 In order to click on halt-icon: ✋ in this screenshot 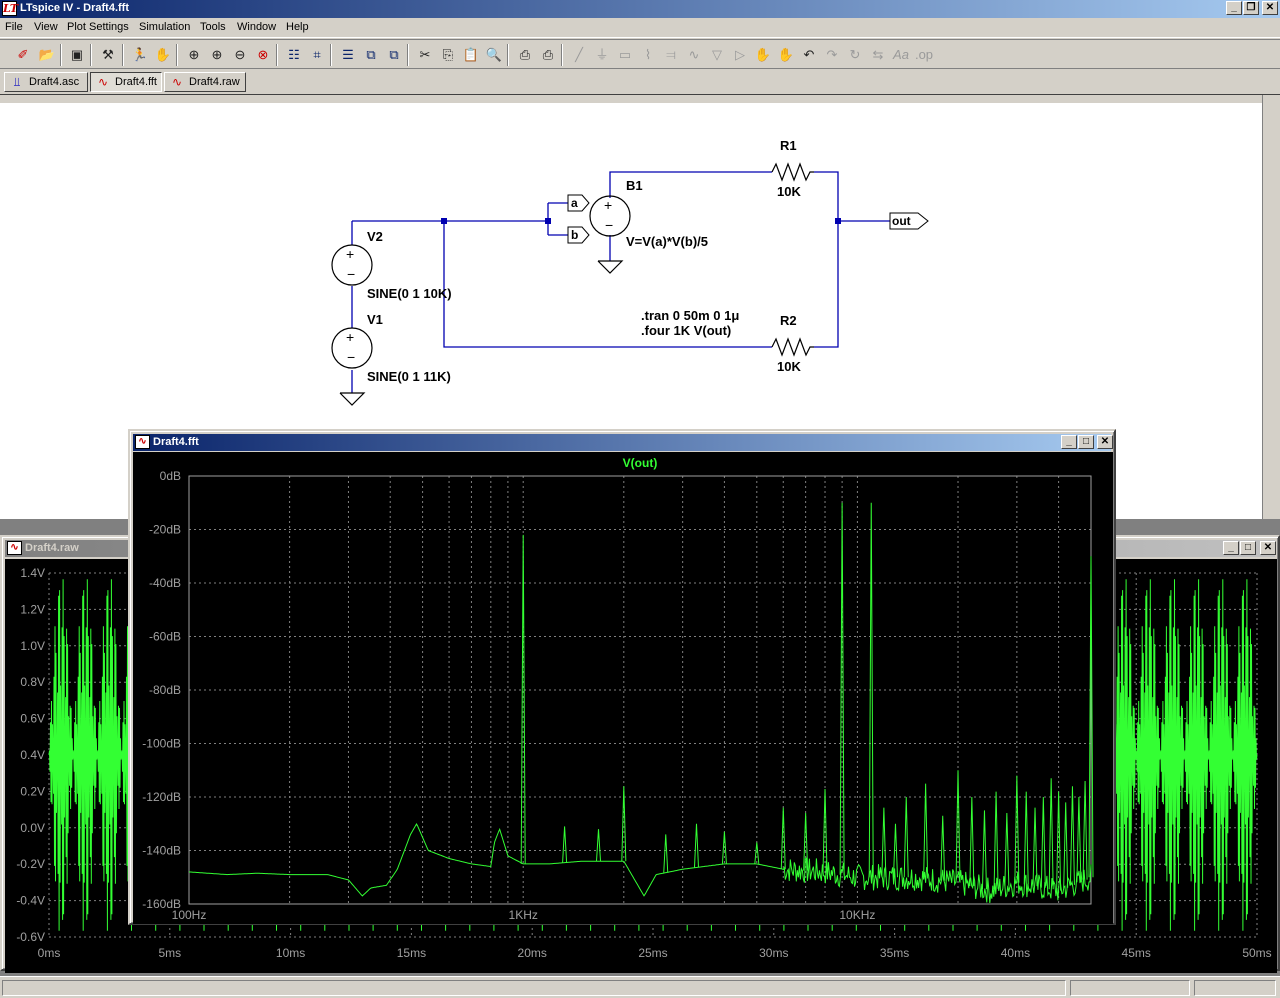, I will do `click(163, 55)`.